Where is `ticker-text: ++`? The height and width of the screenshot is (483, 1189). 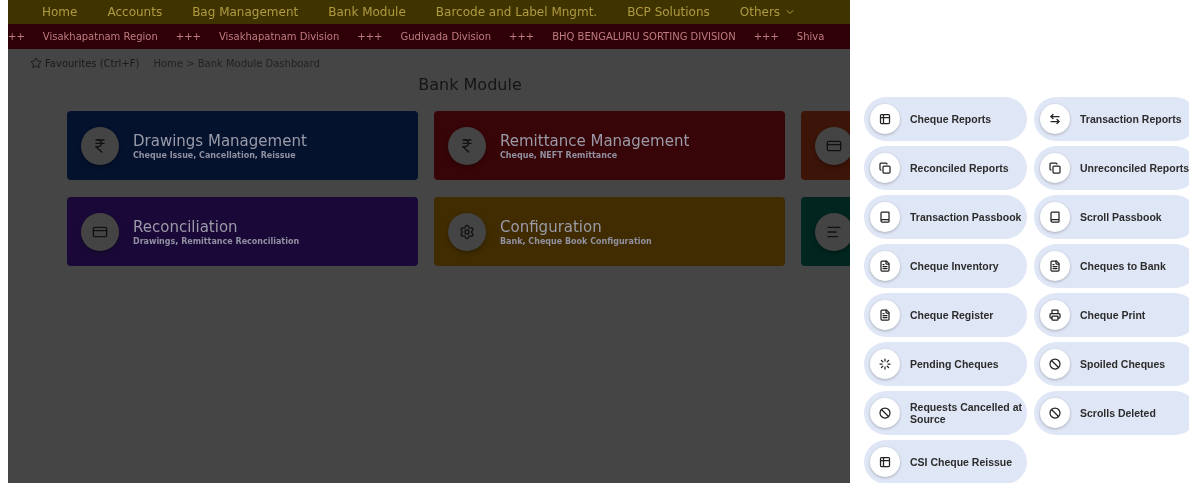
ticker-text: ++ is located at coordinates (16, 36).